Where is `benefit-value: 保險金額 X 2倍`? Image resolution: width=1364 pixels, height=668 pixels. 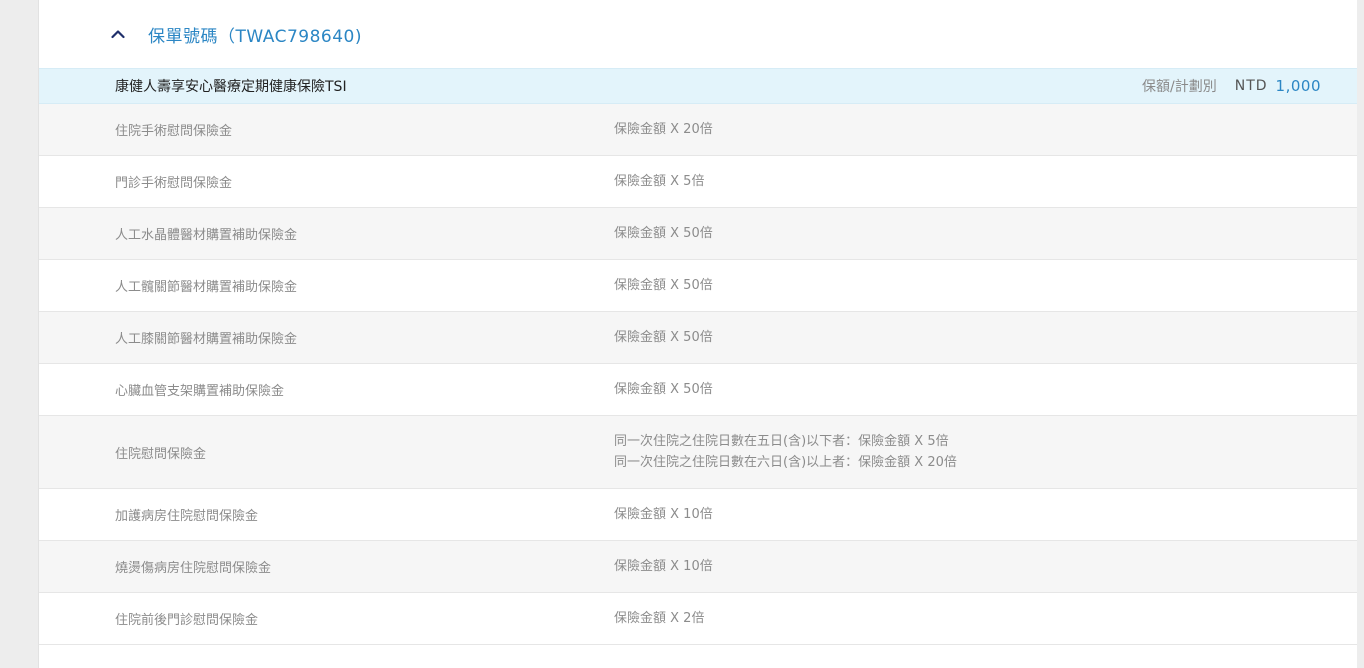
benefit-value: 保險金額 X 2倍 is located at coordinates (659, 618).